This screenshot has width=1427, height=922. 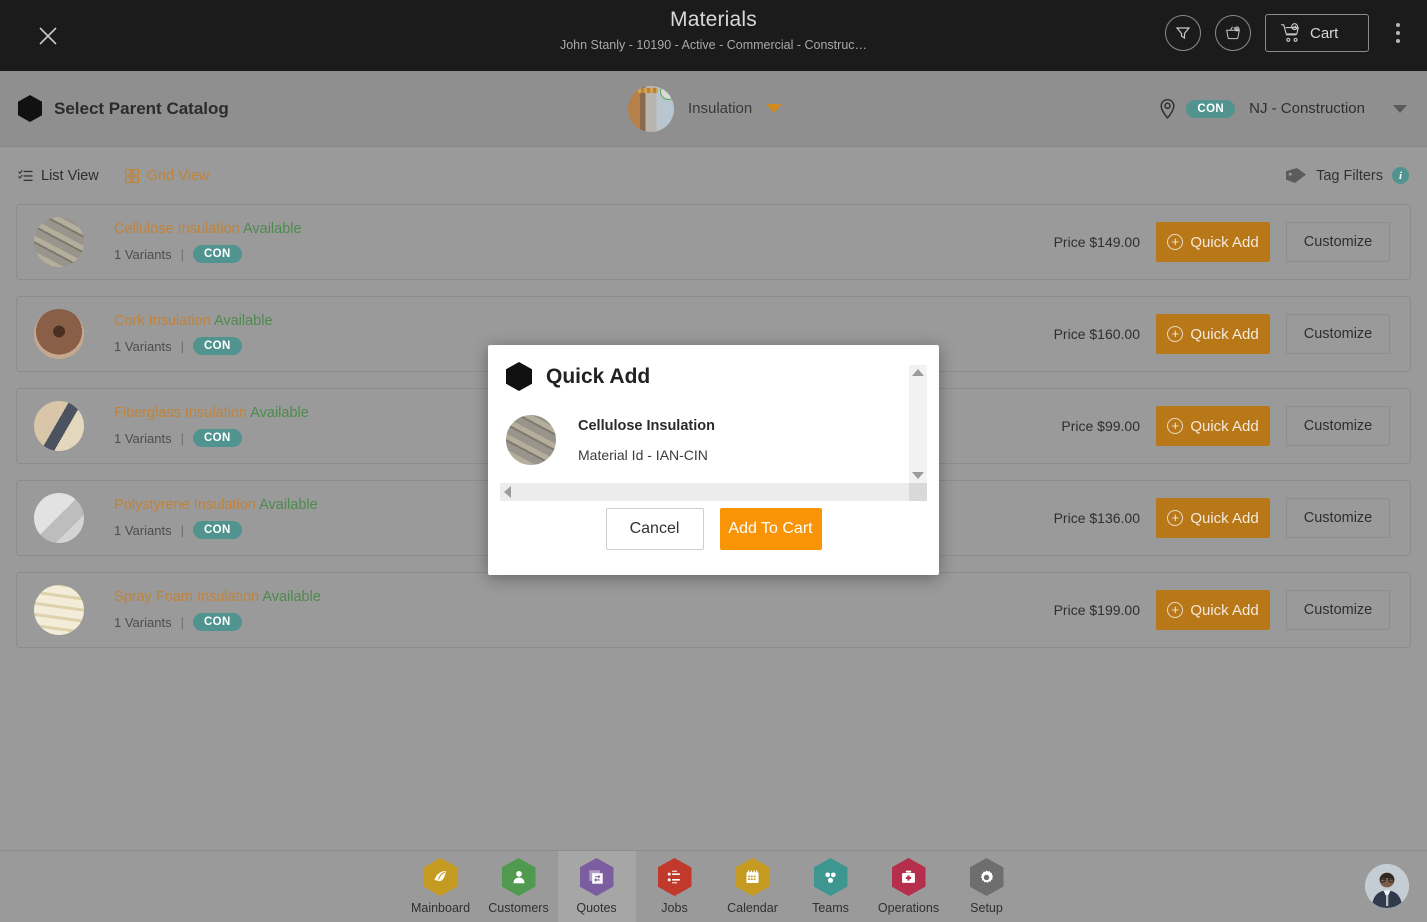 I want to click on nav-item-calendar: Calendar, so click(x=753, y=886).